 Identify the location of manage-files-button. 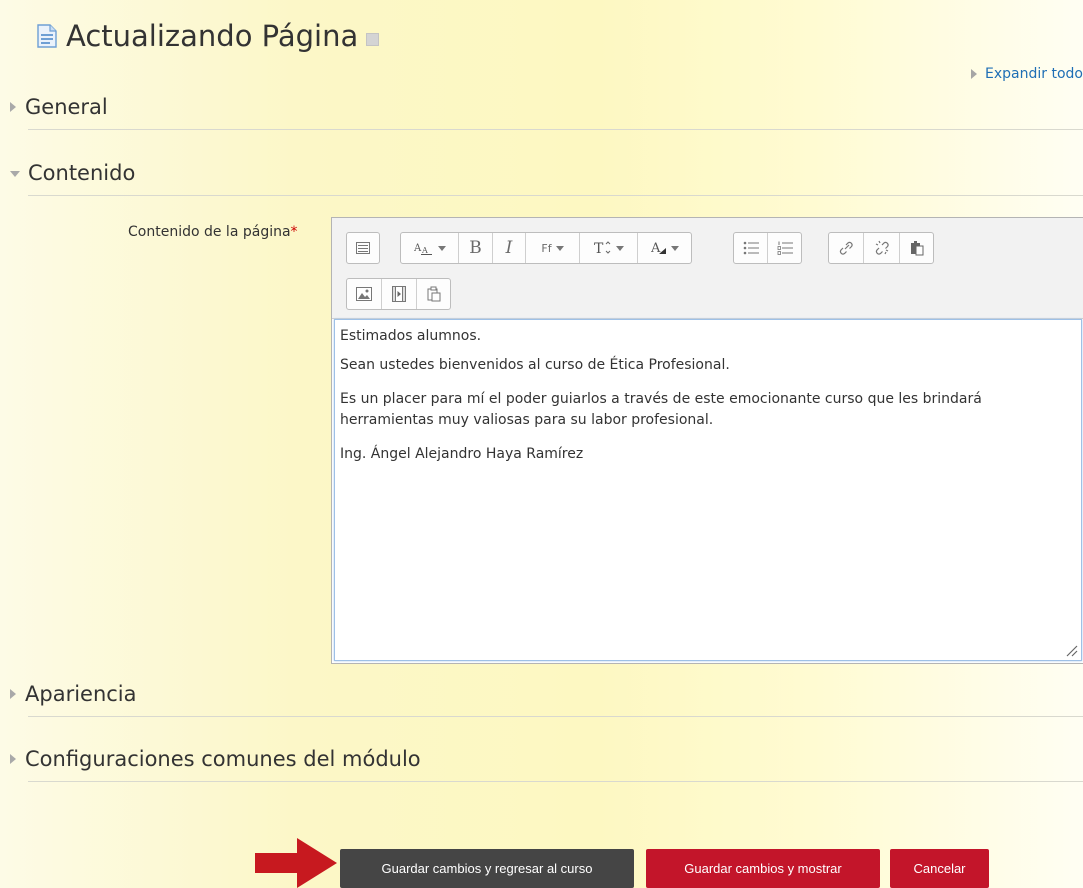
(433, 294).